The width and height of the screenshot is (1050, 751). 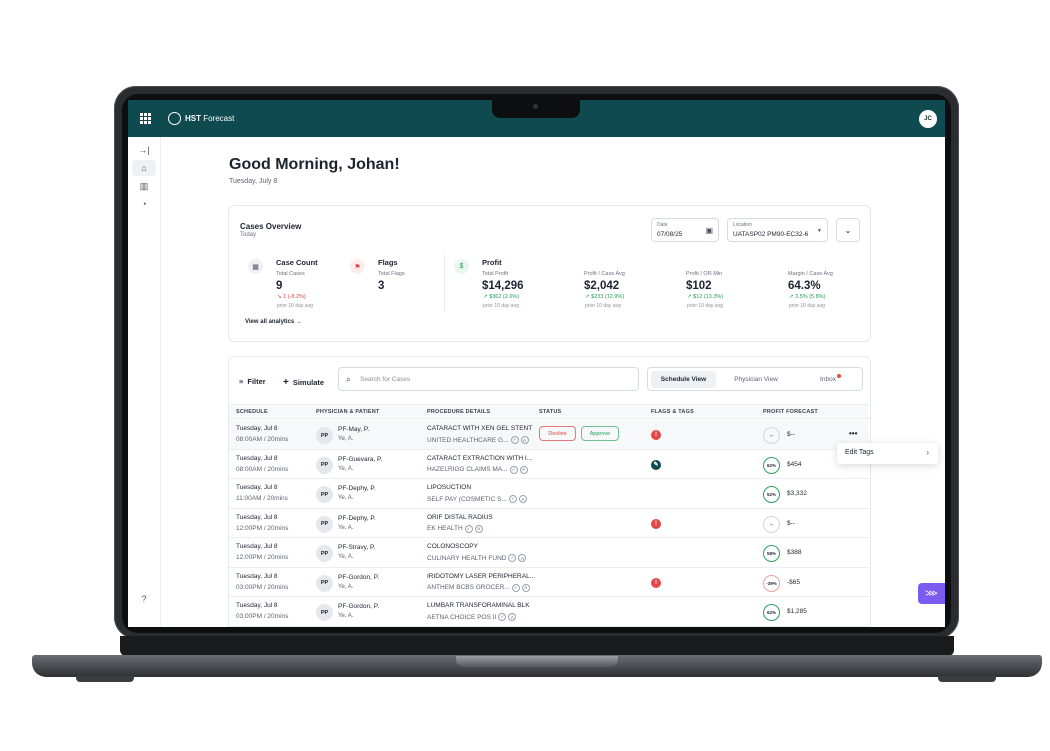 What do you see at coordinates (550, 412) in the screenshot?
I see `header-status: STATUS` at bounding box center [550, 412].